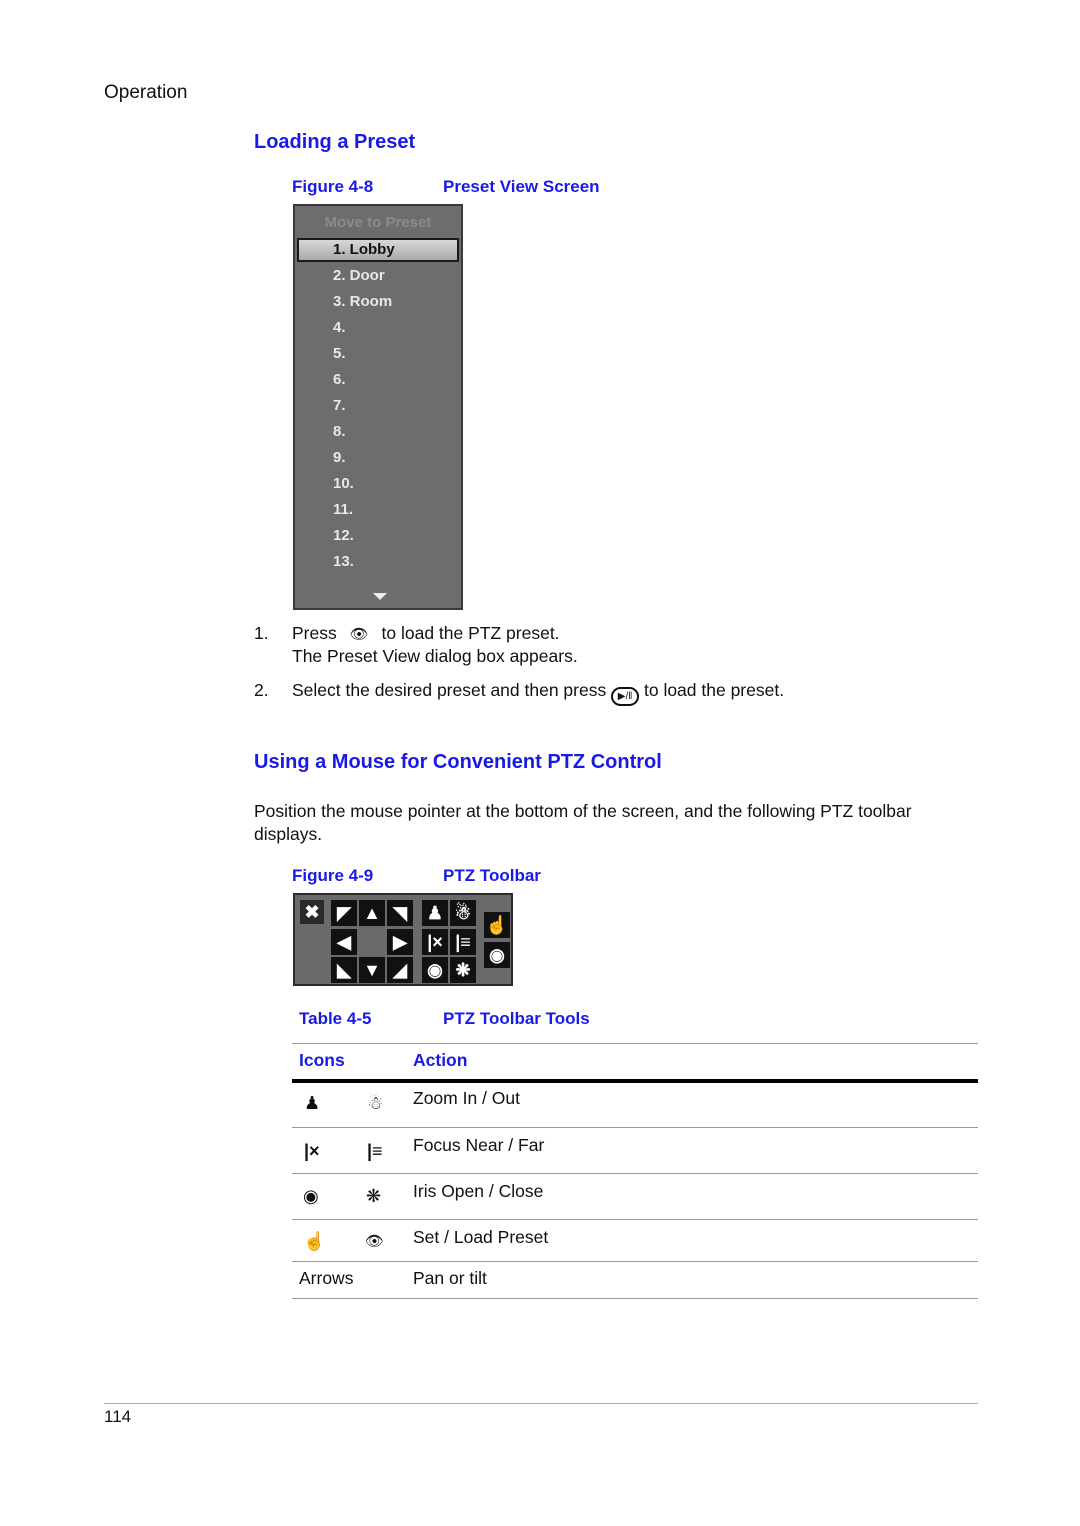 The width and height of the screenshot is (1080, 1526). Describe the element at coordinates (714, 690) in the screenshot. I see `step-text: to load the preset.` at that location.